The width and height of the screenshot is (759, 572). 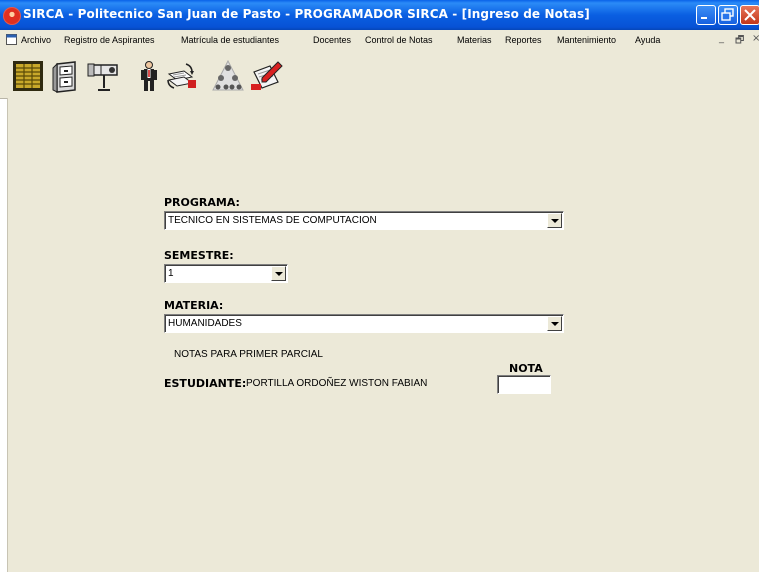 I want to click on programa-value: TECNICO EN SISTEMAS DE COMPUTACION, so click(x=272, y=220).